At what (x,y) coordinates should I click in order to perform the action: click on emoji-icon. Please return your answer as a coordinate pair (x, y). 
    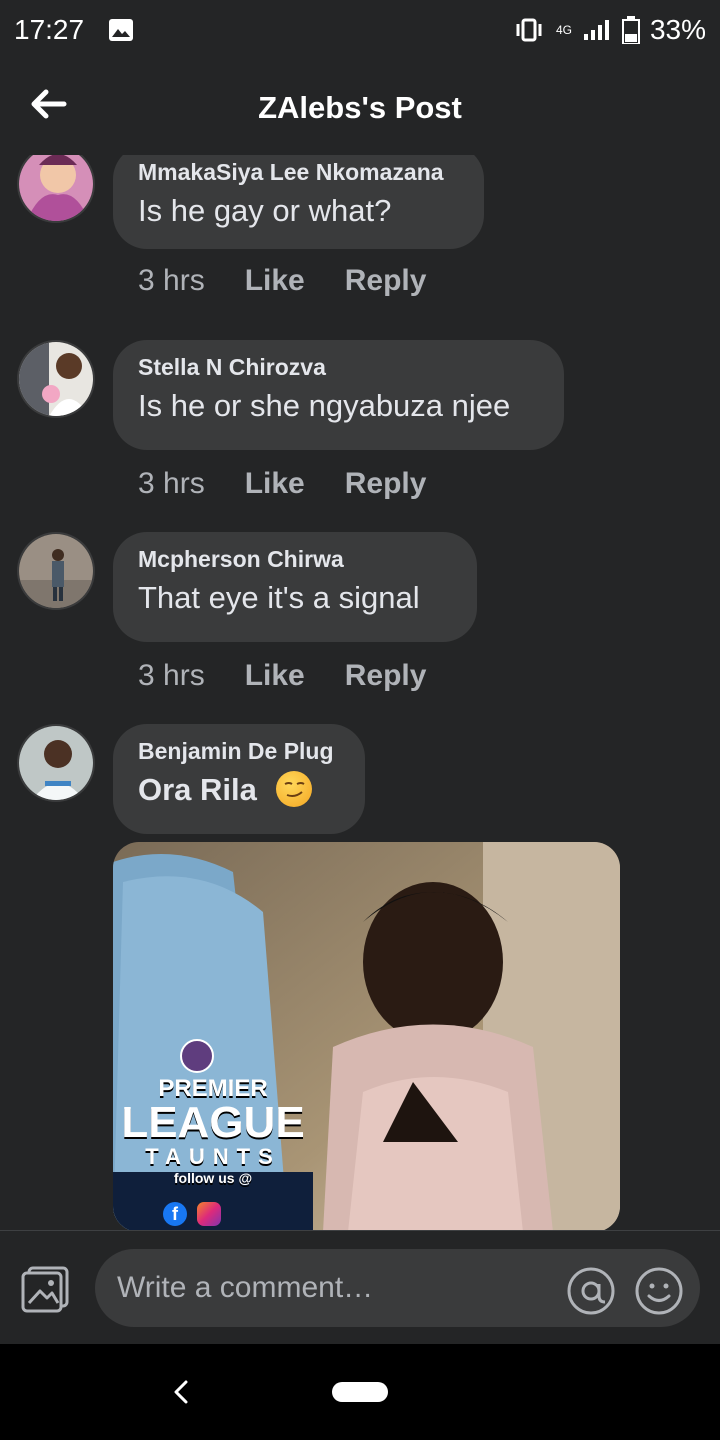
    Looking at the image, I should click on (659, 1291).